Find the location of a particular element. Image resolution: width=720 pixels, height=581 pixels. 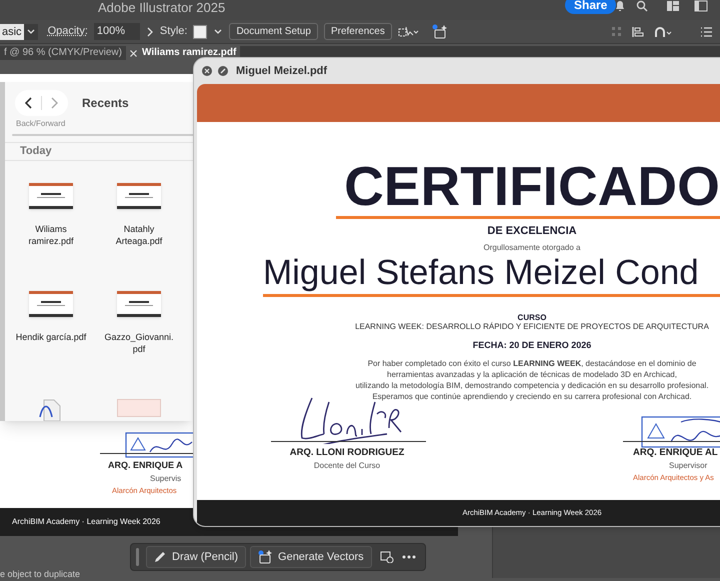

document-tab: Wiliams ramirez.pdf is located at coordinates (183, 53).